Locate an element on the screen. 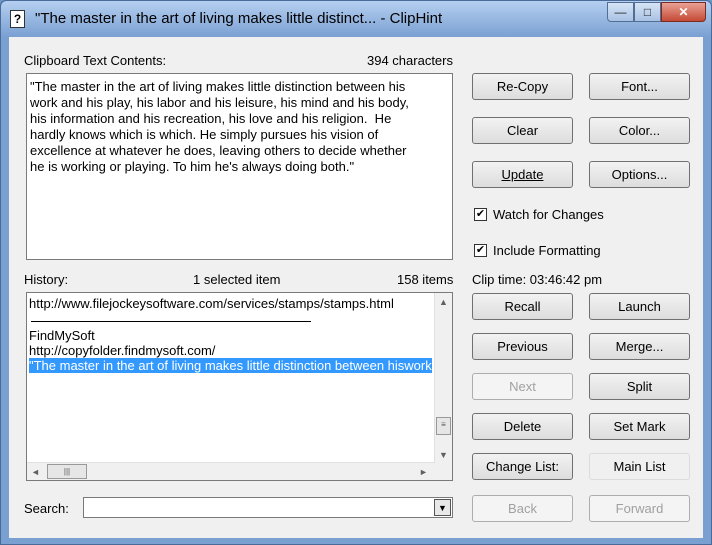 The height and width of the screenshot is (545, 712). previous-button: Previous is located at coordinates (522, 346).